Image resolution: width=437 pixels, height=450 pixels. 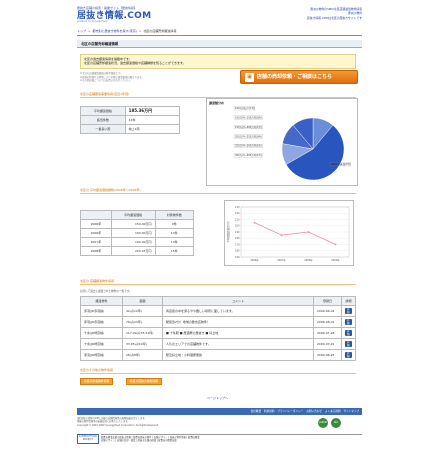 I want to click on shop-icon: ▣, so click(x=249, y=77).